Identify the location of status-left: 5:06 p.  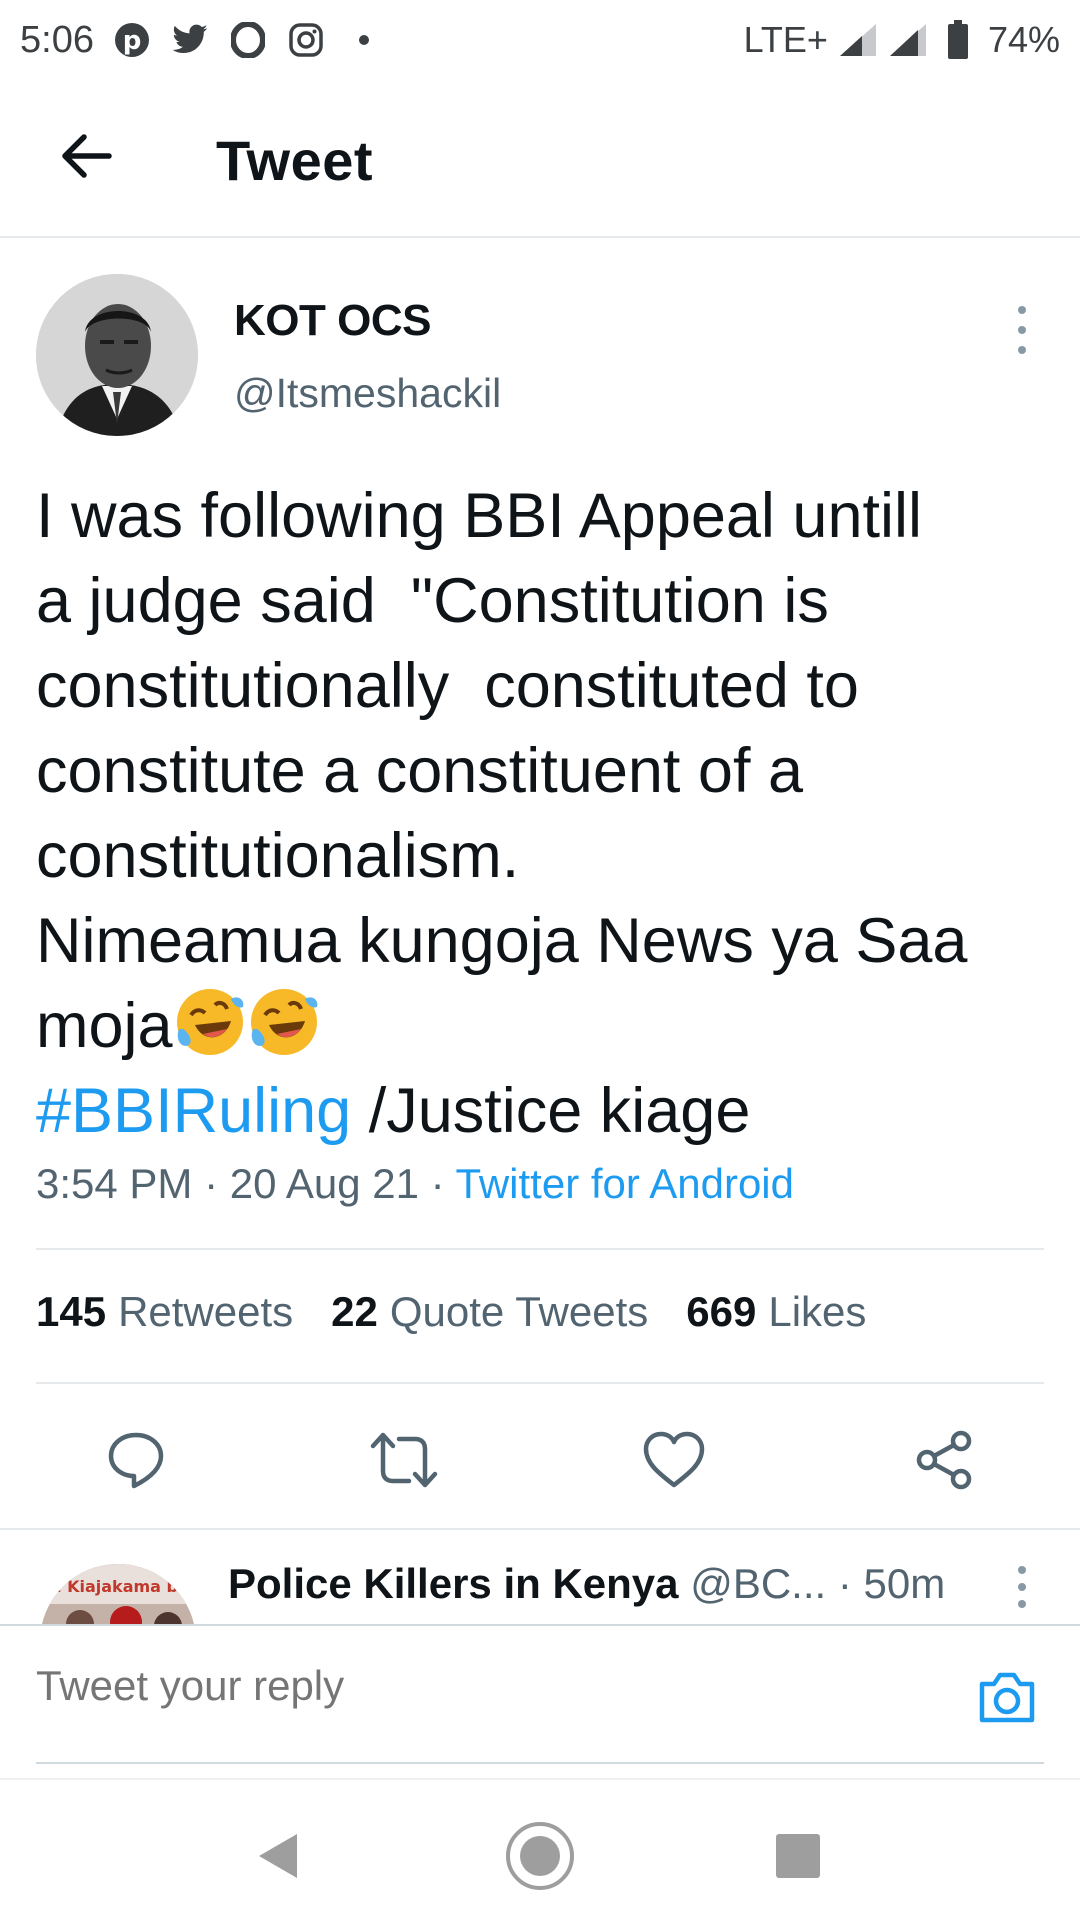
(202, 40).